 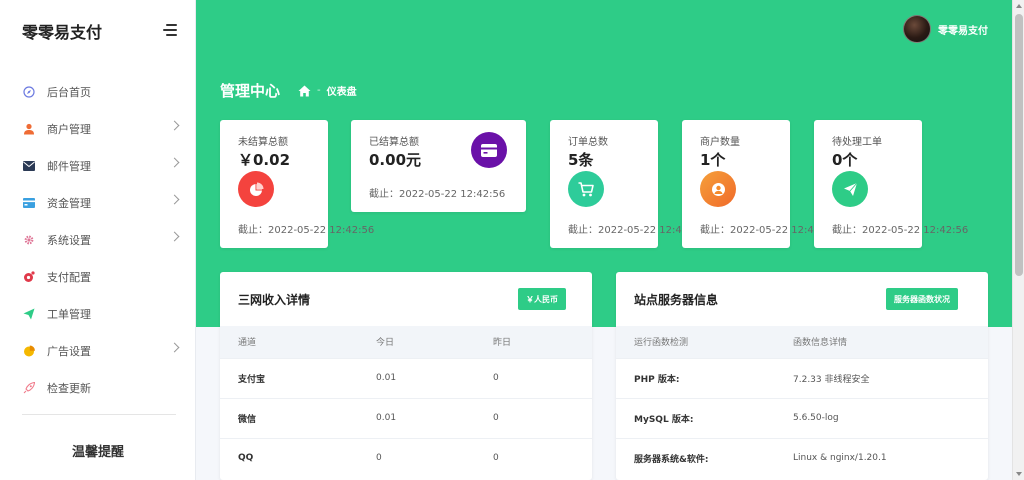 What do you see at coordinates (28, 350) in the screenshot?
I see `pie-icon` at bounding box center [28, 350].